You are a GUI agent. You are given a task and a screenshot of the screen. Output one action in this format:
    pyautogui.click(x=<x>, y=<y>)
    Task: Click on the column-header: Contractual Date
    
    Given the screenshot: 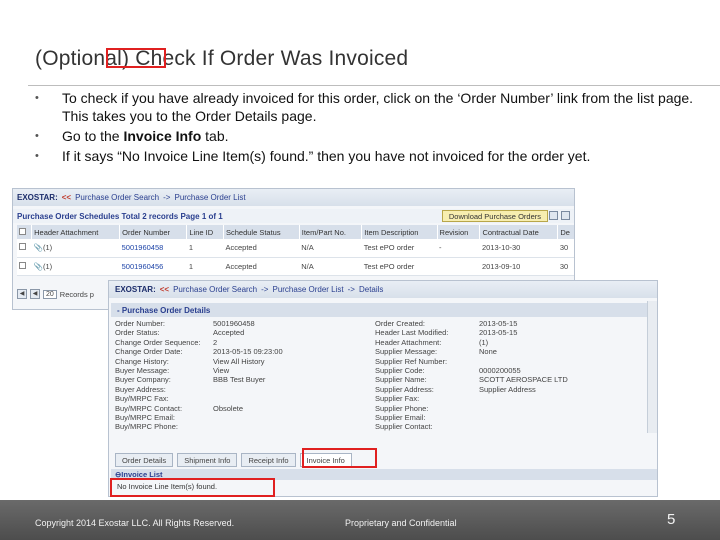 What is the action you would take?
    pyautogui.click(x=519, y=232)
    